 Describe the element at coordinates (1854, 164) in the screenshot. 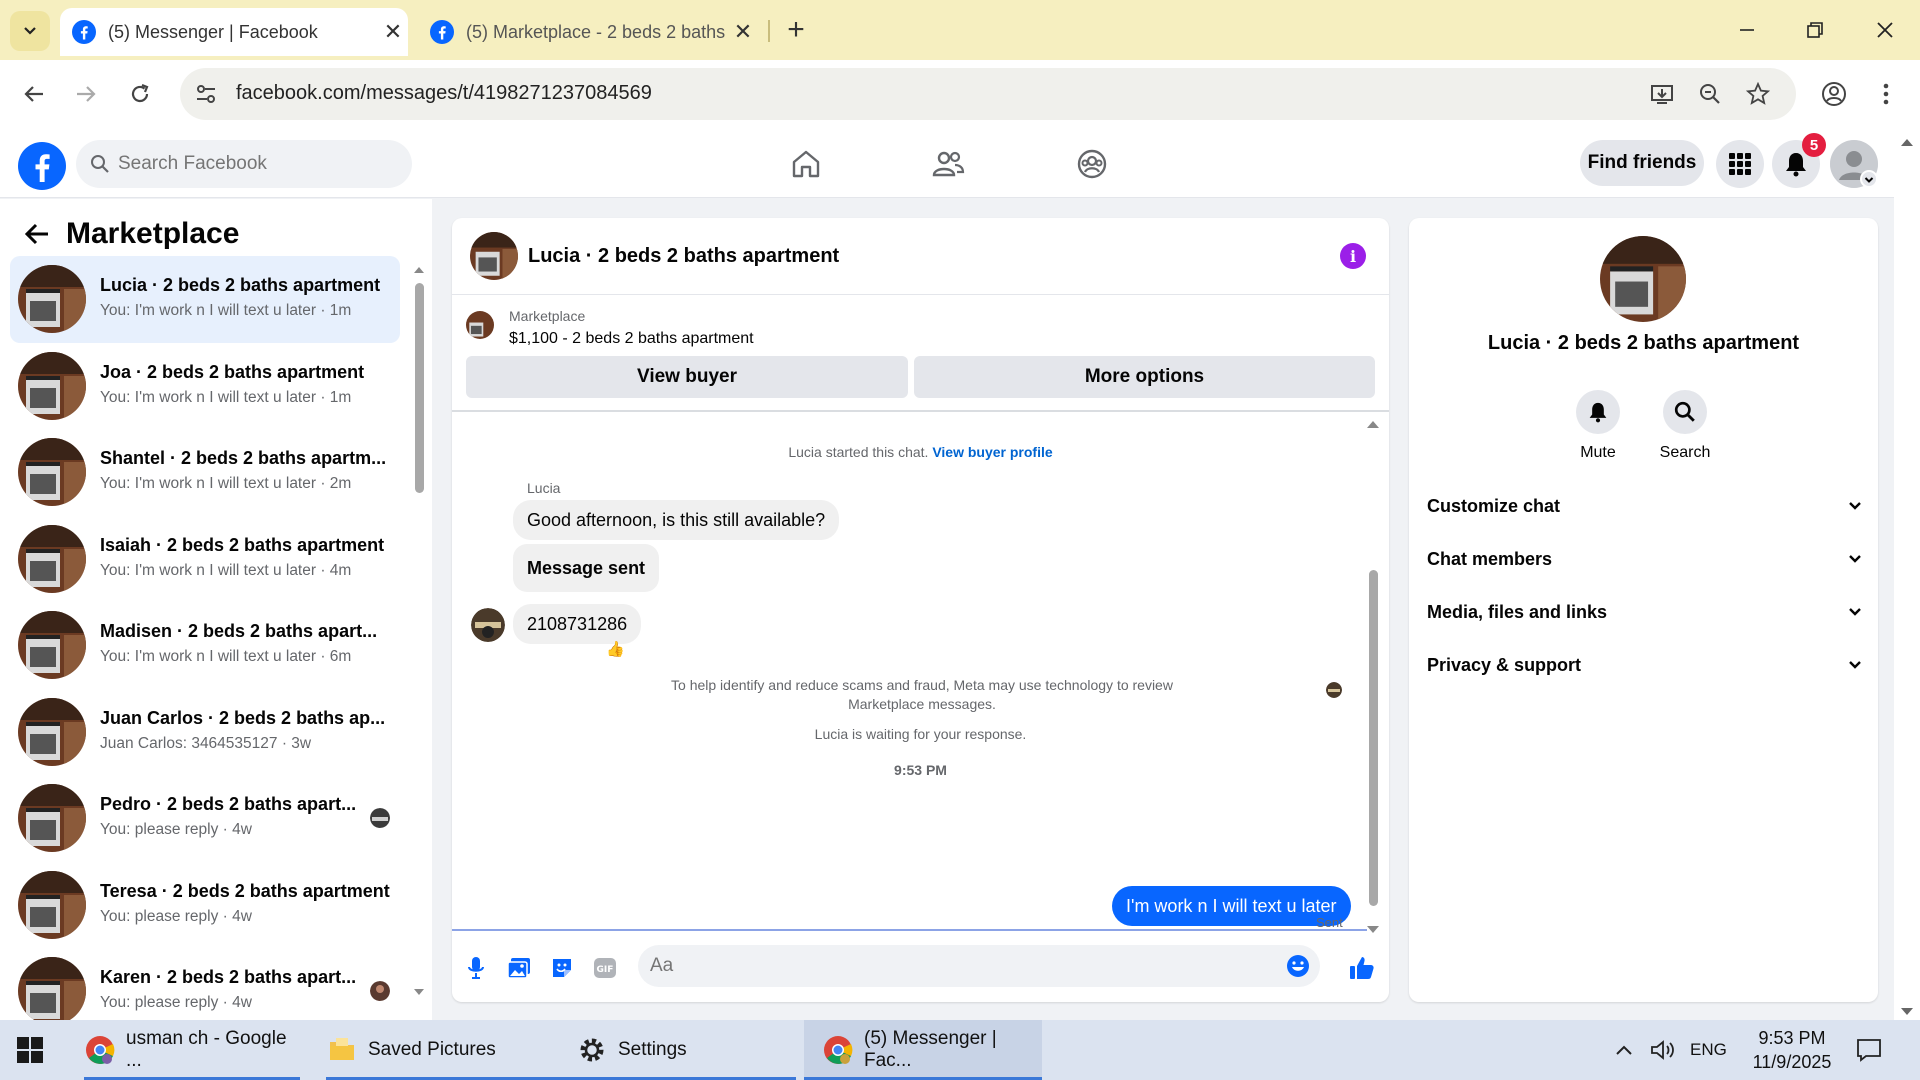

I see `account-avatar` at that location.